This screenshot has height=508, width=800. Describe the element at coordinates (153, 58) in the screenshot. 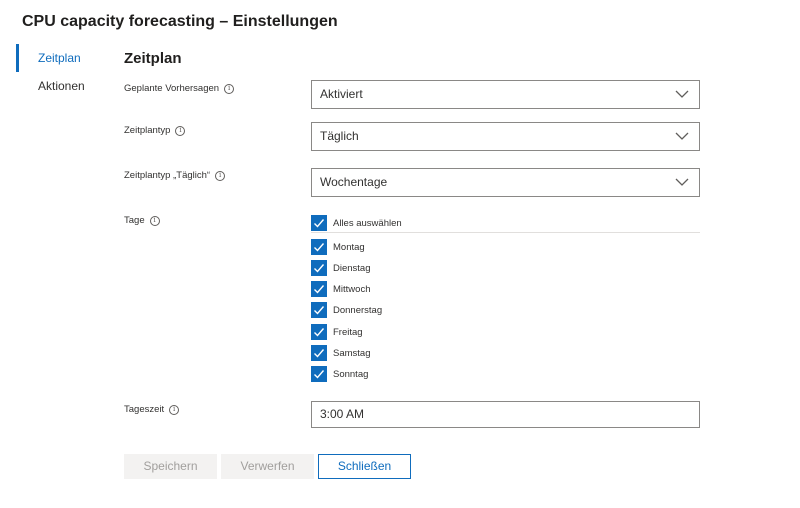

I see `section-title: Zeitplan` at that location.